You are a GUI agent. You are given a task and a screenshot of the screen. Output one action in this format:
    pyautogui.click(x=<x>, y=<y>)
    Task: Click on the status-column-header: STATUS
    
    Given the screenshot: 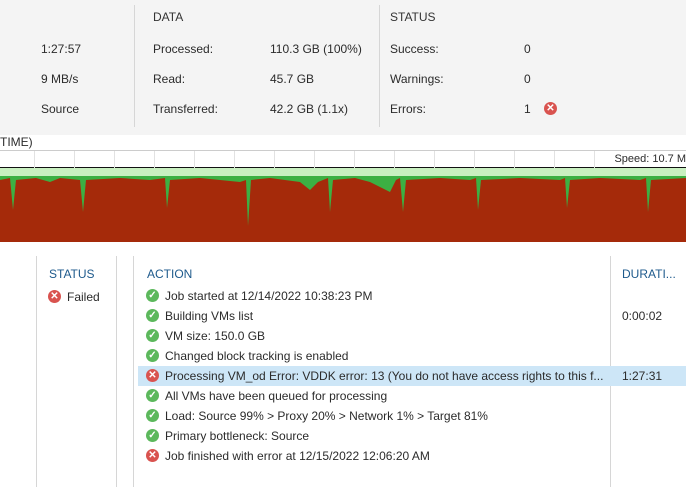 What is the action you would take?
    pyautogui.click(x=72, y=274)
    